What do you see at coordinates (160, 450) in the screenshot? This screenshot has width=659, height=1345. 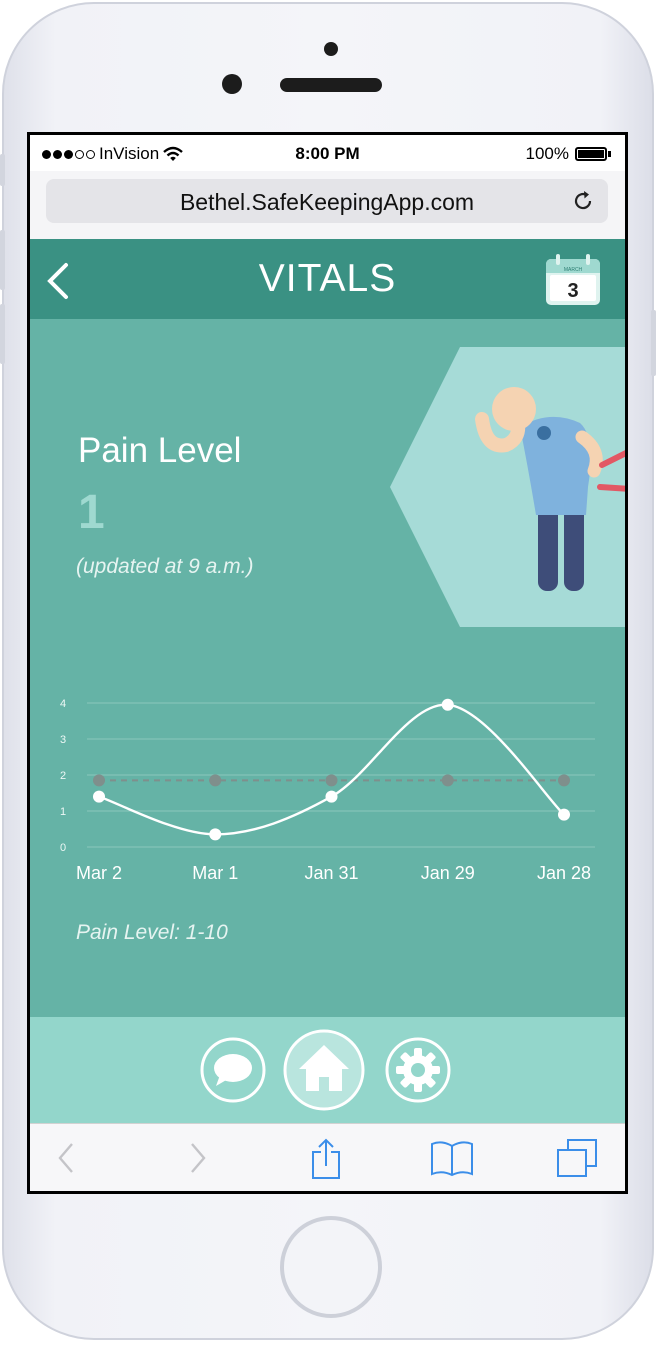 I see `vital-name: Pain Level` at bounding box center [160, 450].